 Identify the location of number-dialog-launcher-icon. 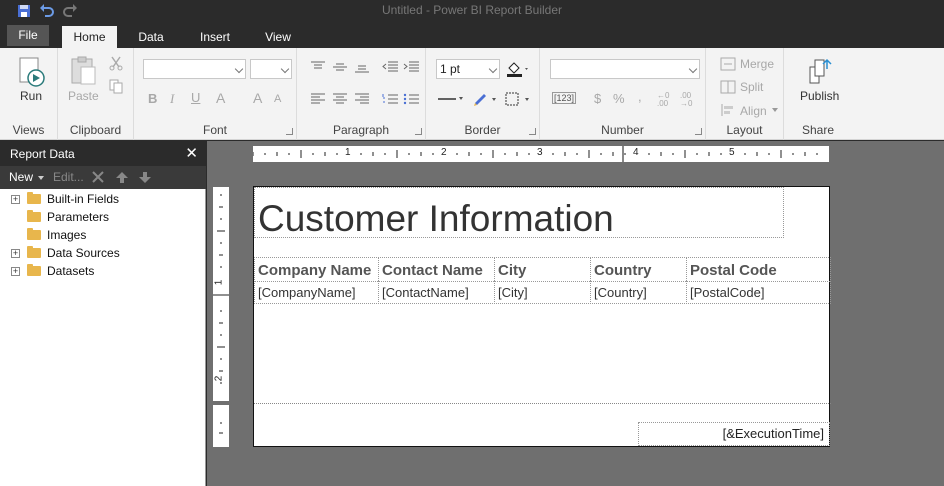
(698, 131).